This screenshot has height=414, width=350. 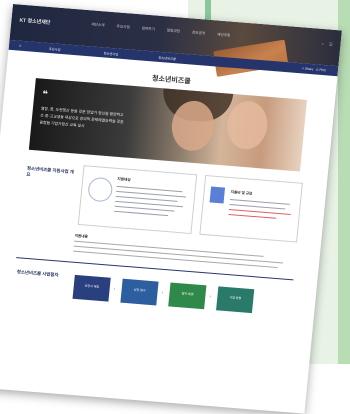 I want to click on breadcrumb-item: 청소년비즈쿨, so click(x=167, y=58).